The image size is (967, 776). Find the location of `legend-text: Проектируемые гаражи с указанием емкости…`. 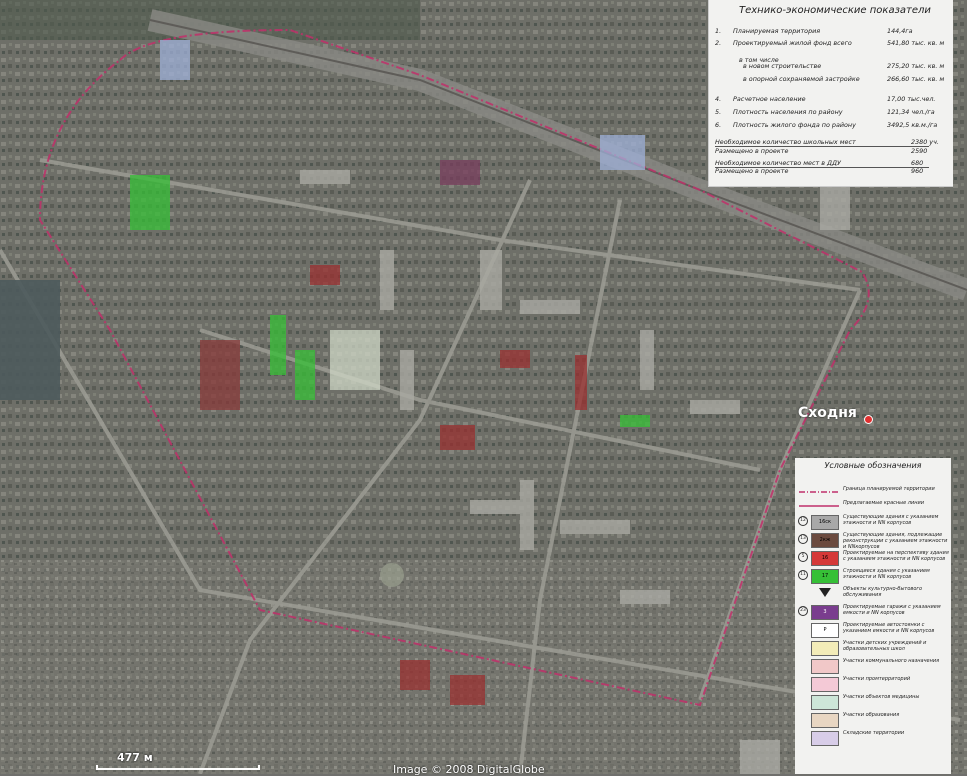

legend-text: Проектируемые гаражи с указанием емкости… is located at coordinates (892, 610).